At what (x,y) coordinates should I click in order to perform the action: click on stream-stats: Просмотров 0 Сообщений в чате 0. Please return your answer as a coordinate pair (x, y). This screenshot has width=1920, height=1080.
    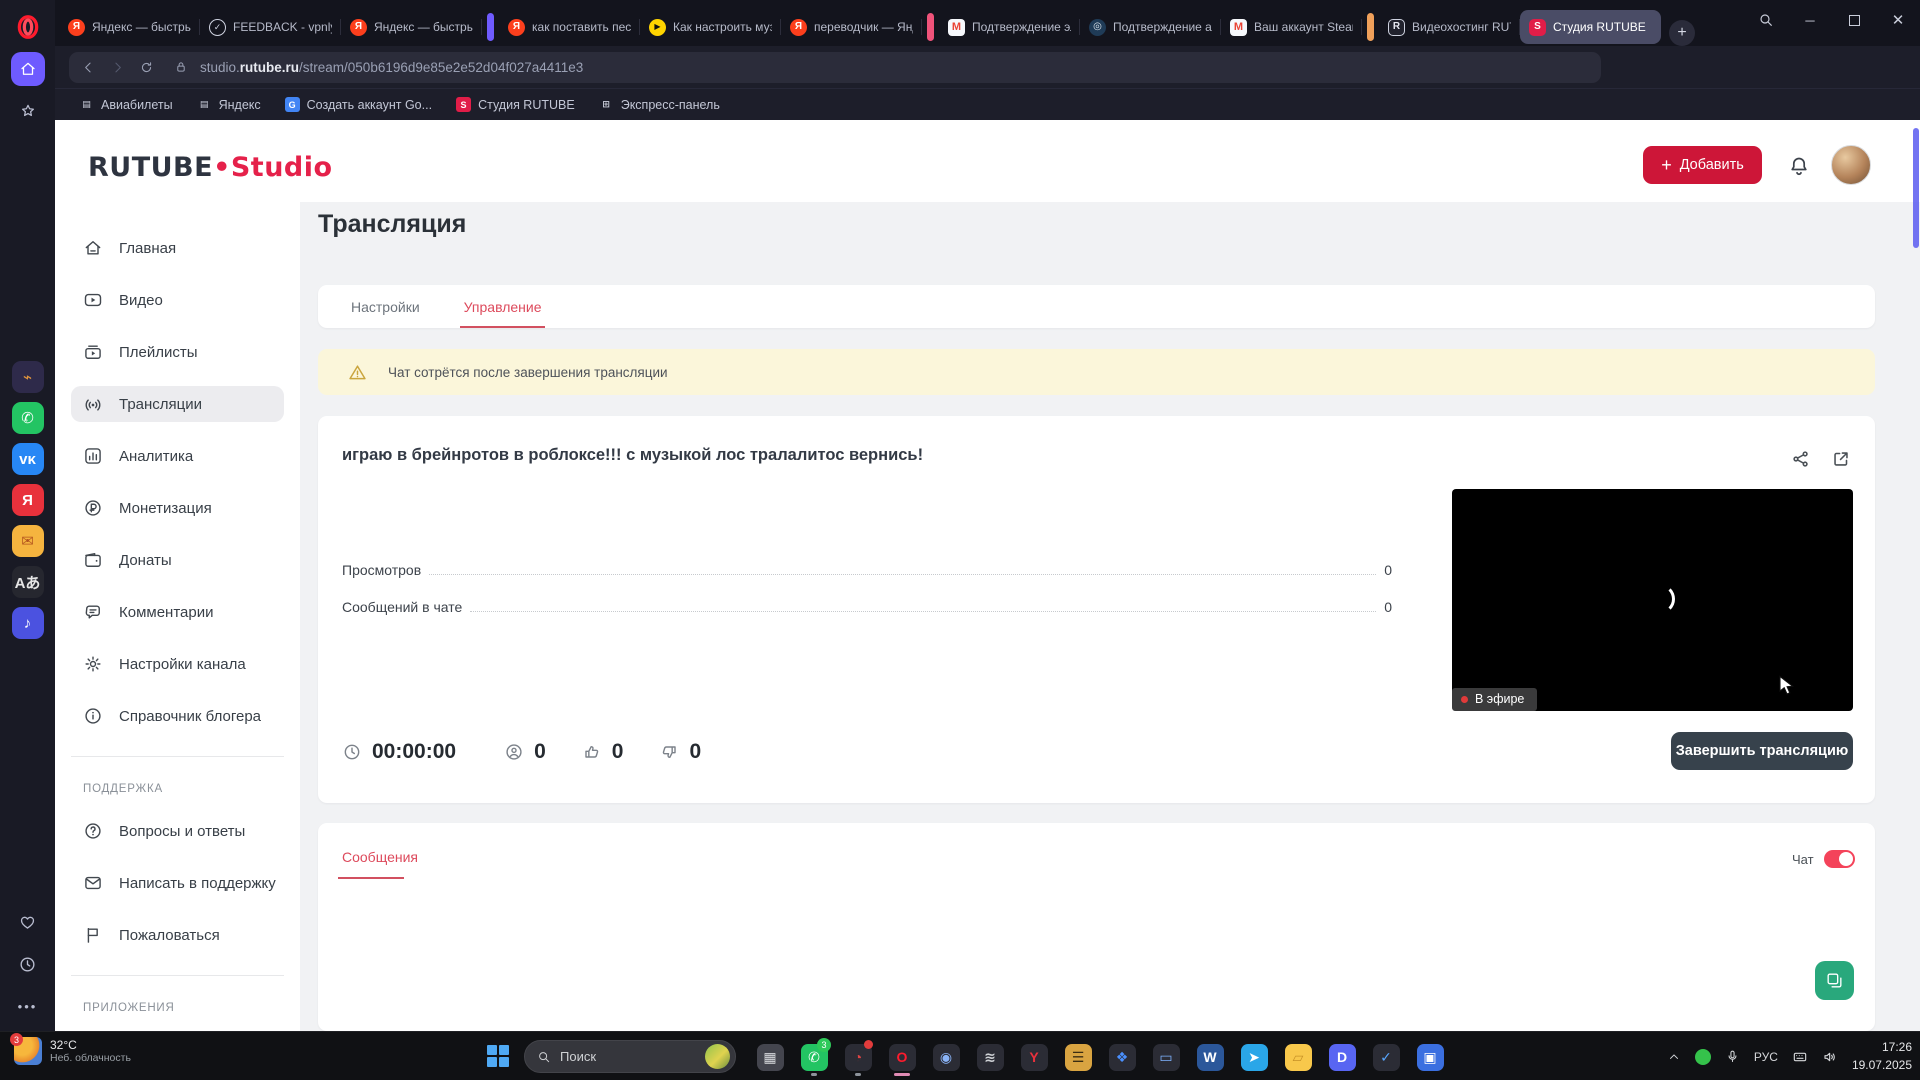
    Looking at the image, I should click on (867, 599).